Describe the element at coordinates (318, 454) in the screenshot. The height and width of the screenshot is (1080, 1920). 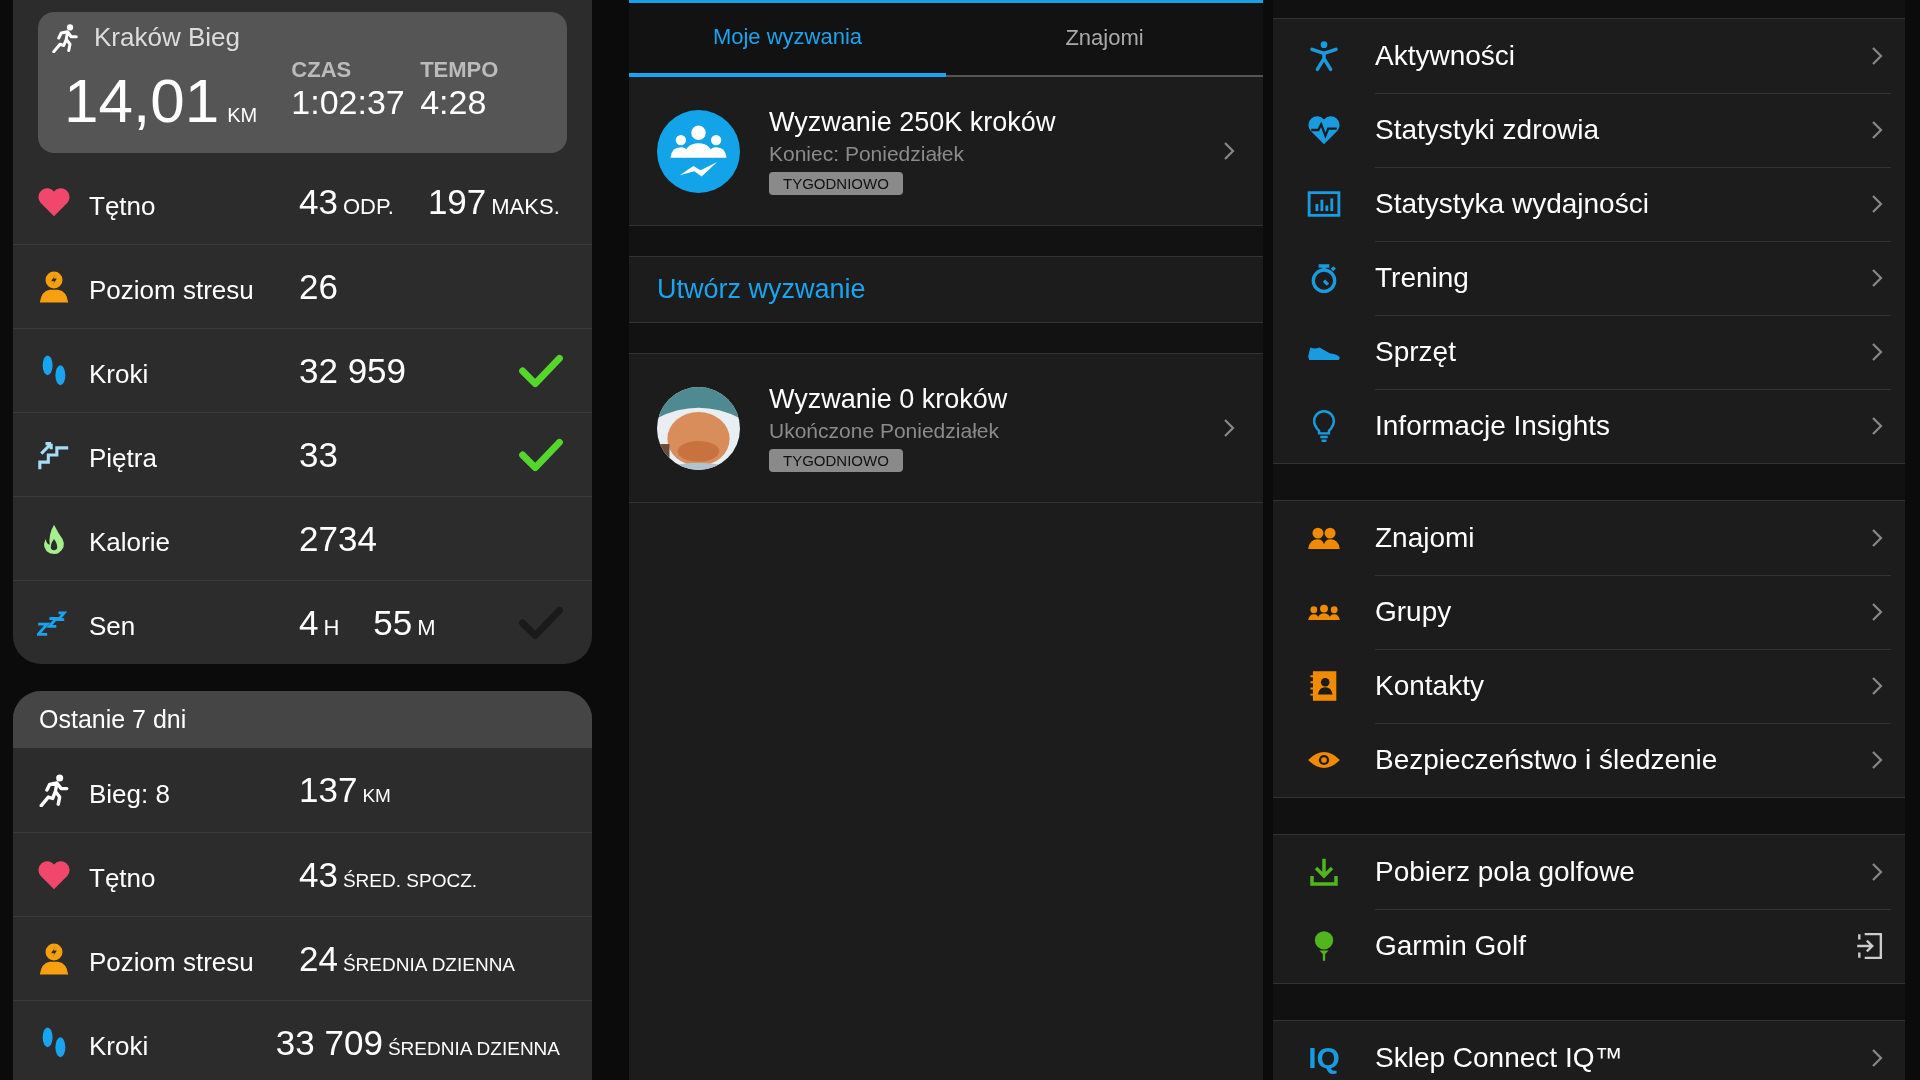
I see `metric-value: 33` at that location.